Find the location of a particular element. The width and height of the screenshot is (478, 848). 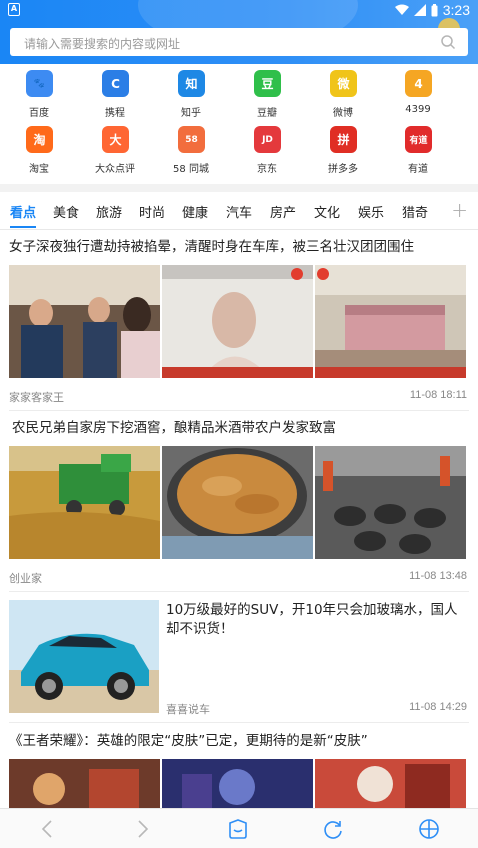

quick-link-label: 有道 is located at coordinates (418, 169).